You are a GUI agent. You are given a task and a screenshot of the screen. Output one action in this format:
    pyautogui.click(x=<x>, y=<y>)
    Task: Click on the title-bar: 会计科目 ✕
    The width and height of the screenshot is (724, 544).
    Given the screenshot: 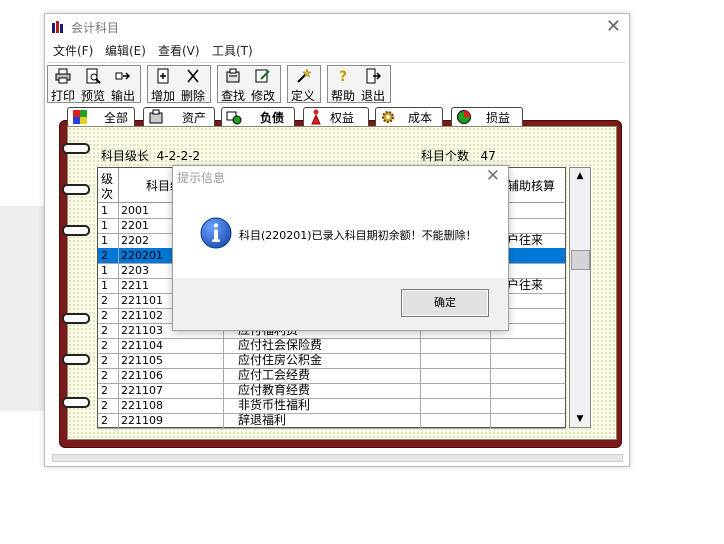 What is the action you would take?
    pyautogui.click(x=337, y=27)
    